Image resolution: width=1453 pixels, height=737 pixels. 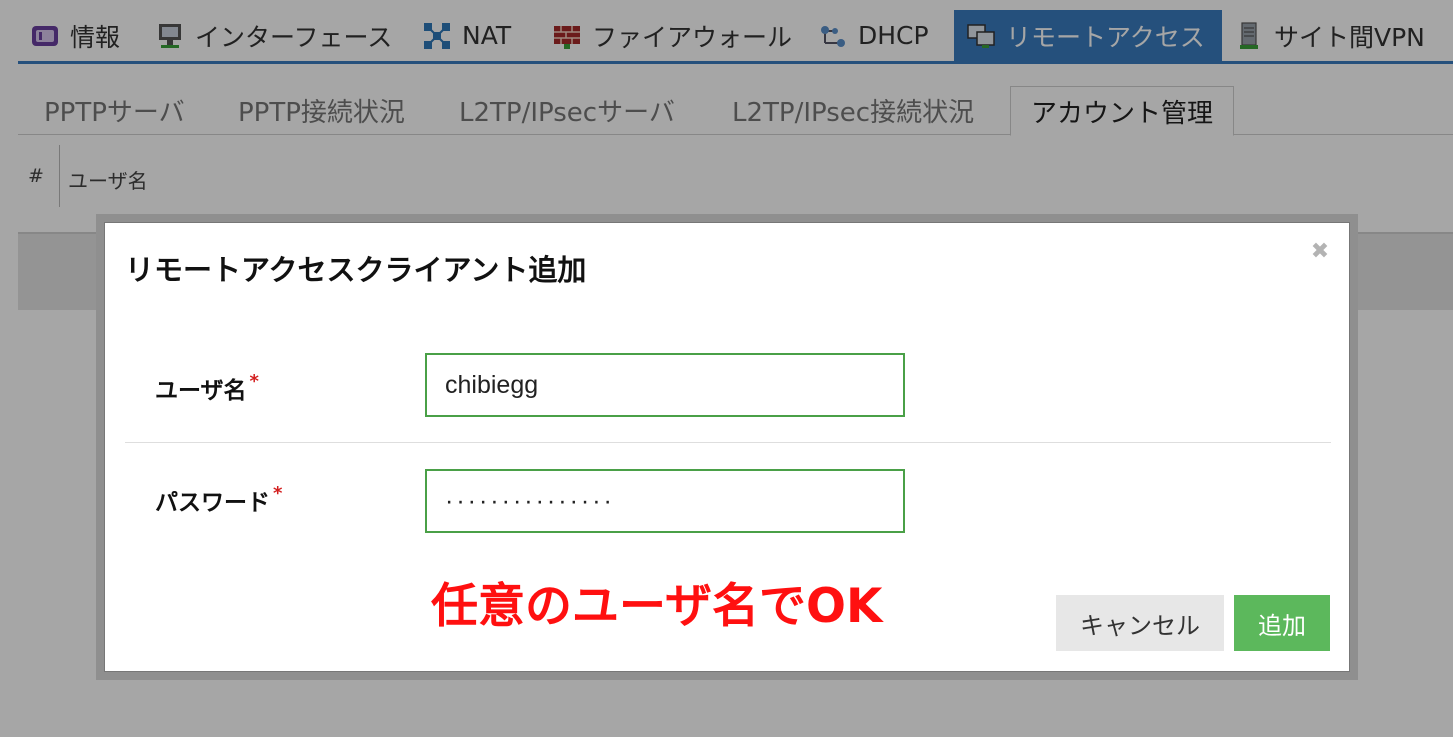 What do you see at coordinates (356, 270) in the screenshot?
I see `dialog-title: リモートアクセスクライアント追加` at bounding box center [356, 270].